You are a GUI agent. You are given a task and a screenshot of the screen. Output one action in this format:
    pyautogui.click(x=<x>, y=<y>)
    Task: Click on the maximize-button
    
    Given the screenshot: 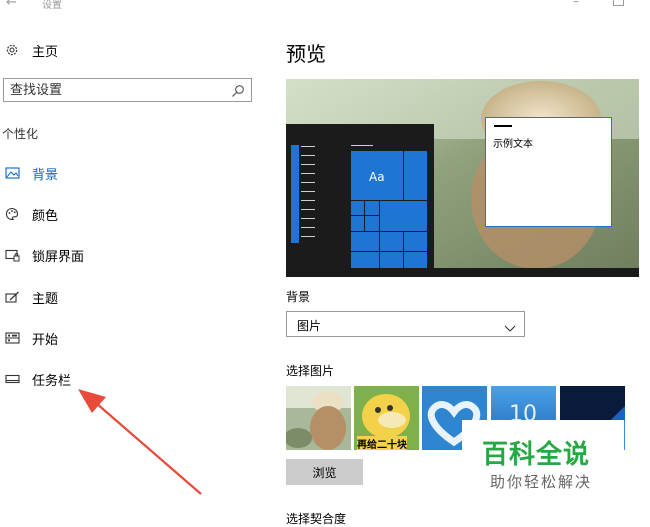 What is the action you would take?
    pyautogui.click(x=618, y=3)
    